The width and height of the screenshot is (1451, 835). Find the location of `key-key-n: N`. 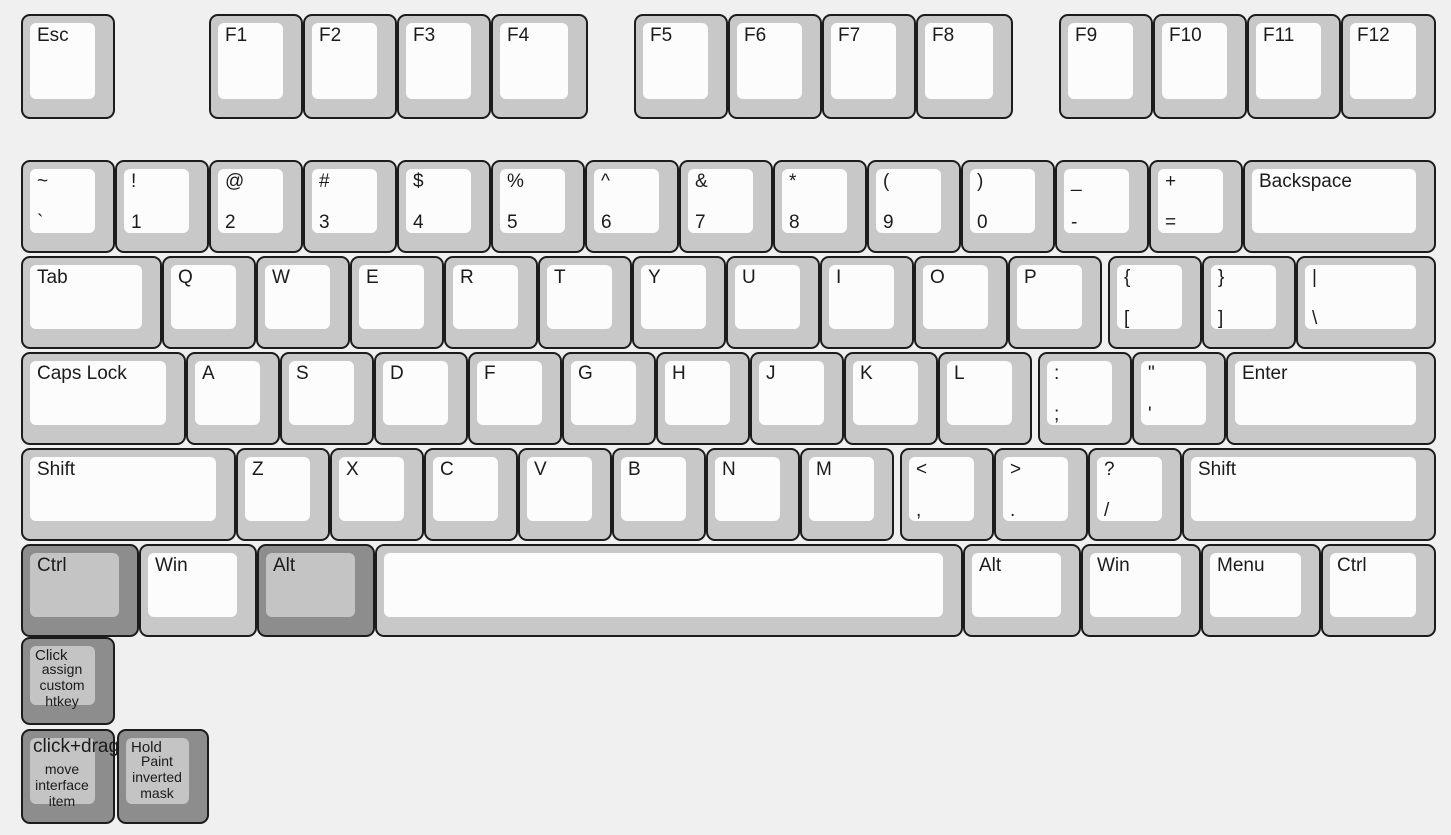

key-key-n: N is located at coordinates (753, 494).